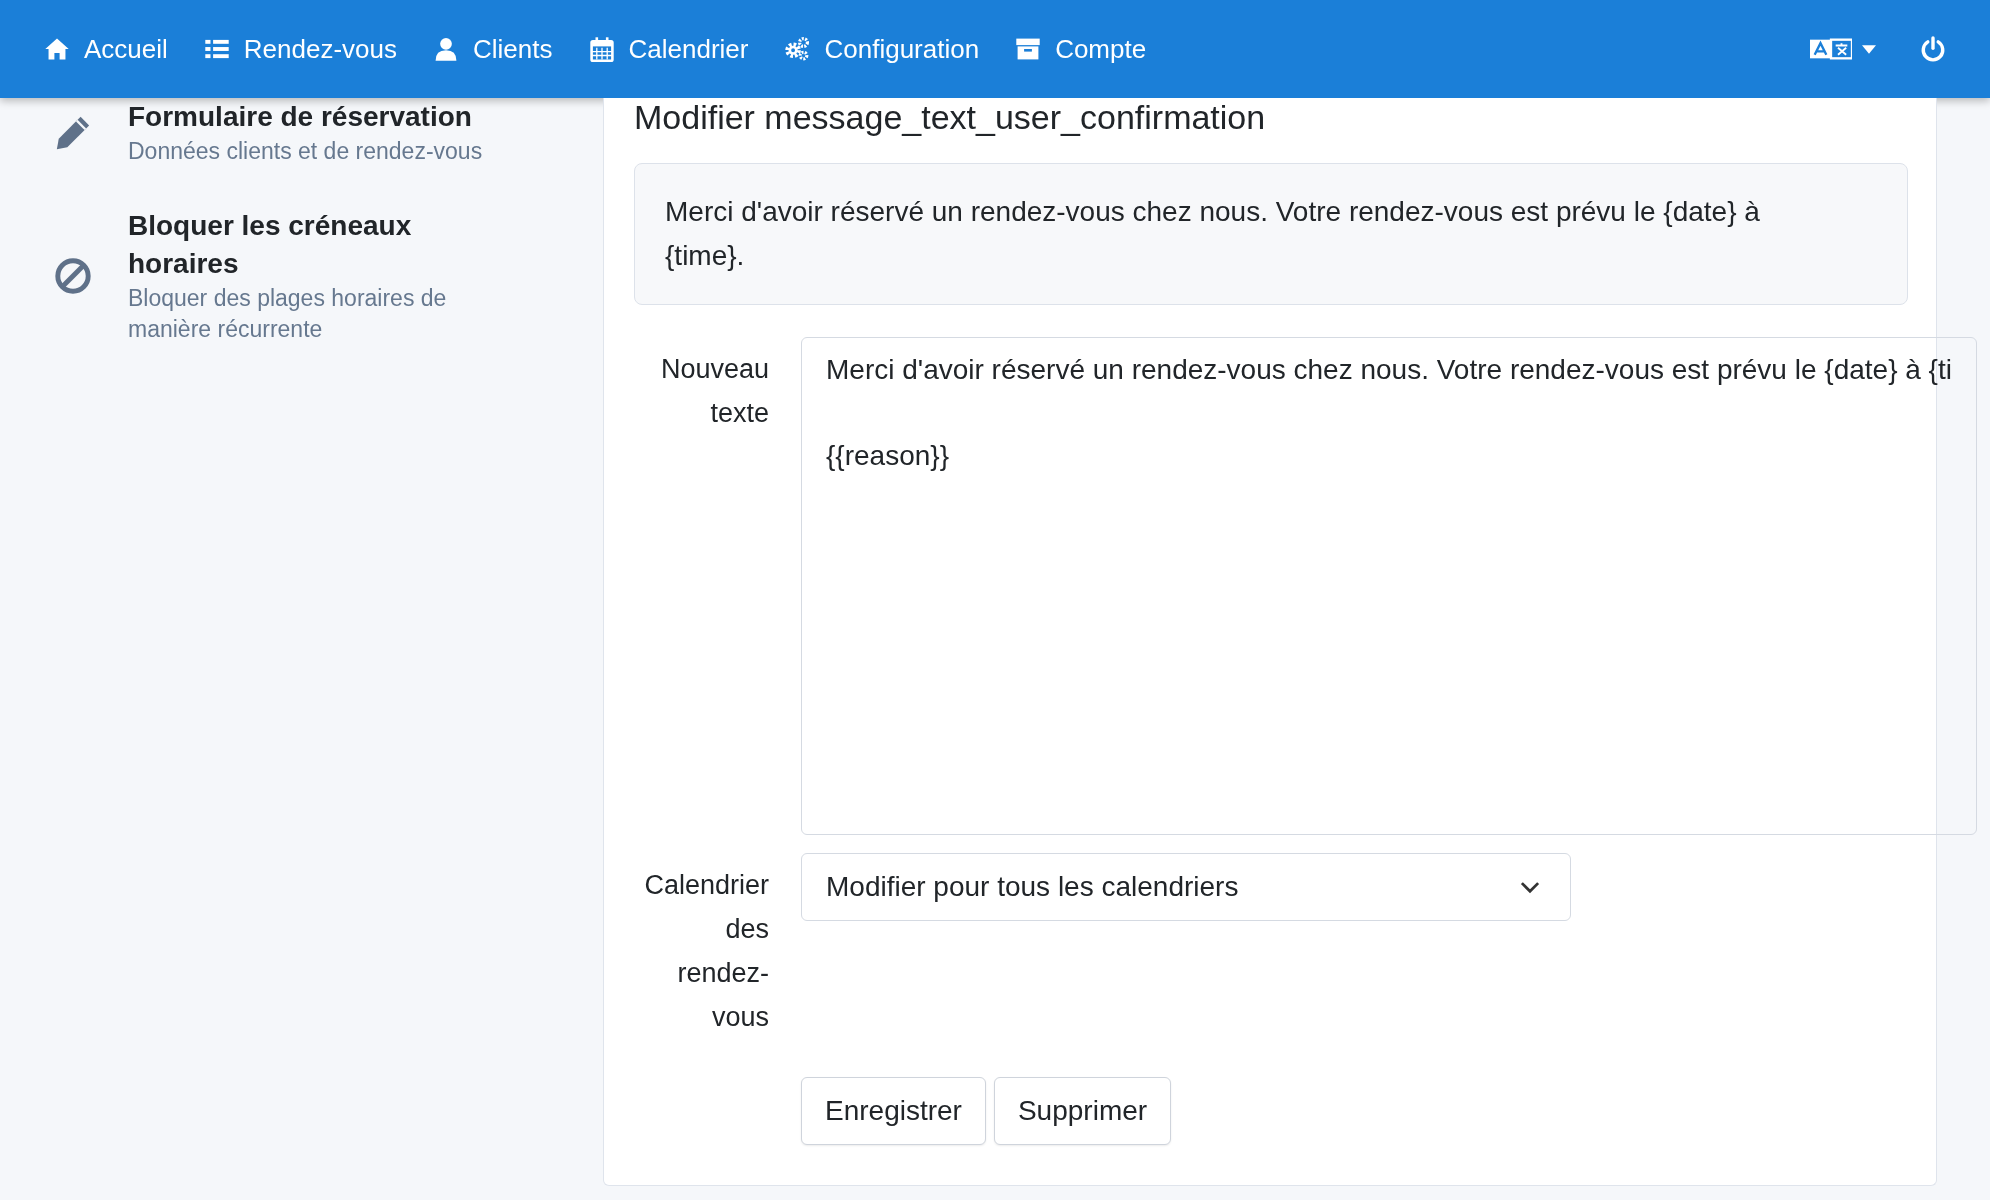  What do you see at coordinates (1082, 1111) in the screenshot?
I see `delete-button: Supprimer` at bounding box center [1082, 1111].